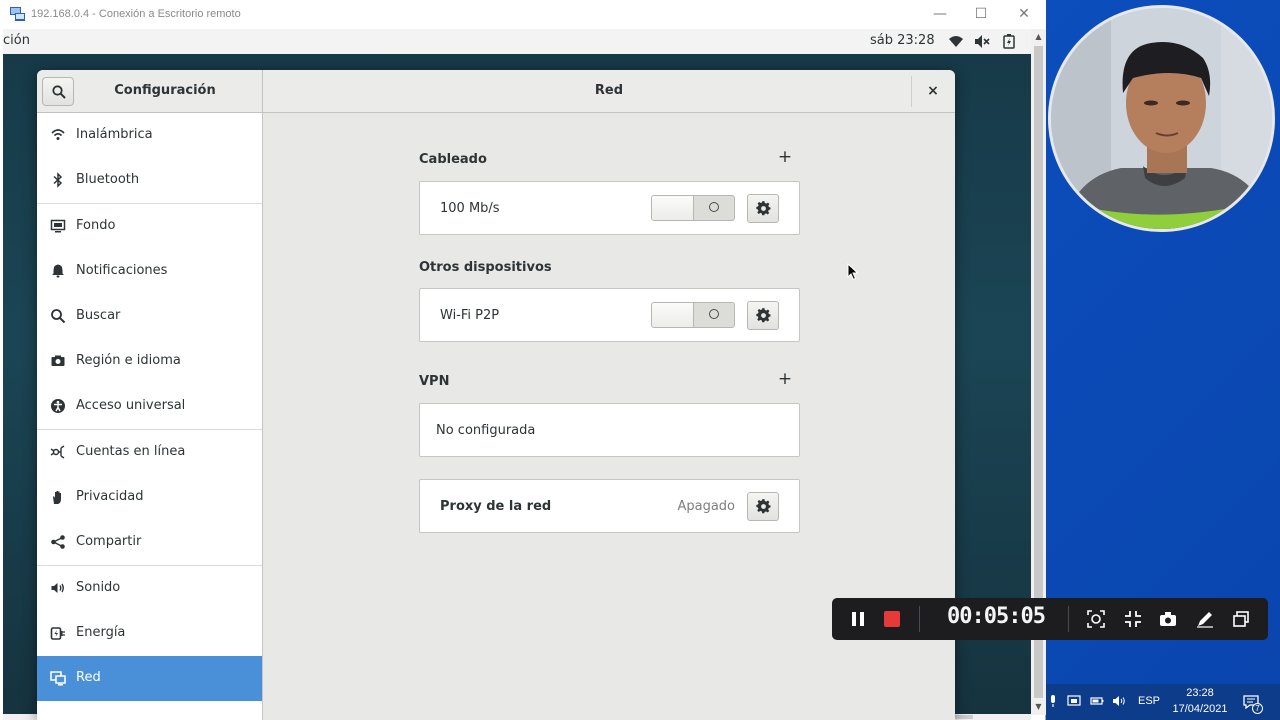  Describe the element at coordinates (149, 588) in the screenshot. I see `sidebar-item-sonido: Sonido` at that location.